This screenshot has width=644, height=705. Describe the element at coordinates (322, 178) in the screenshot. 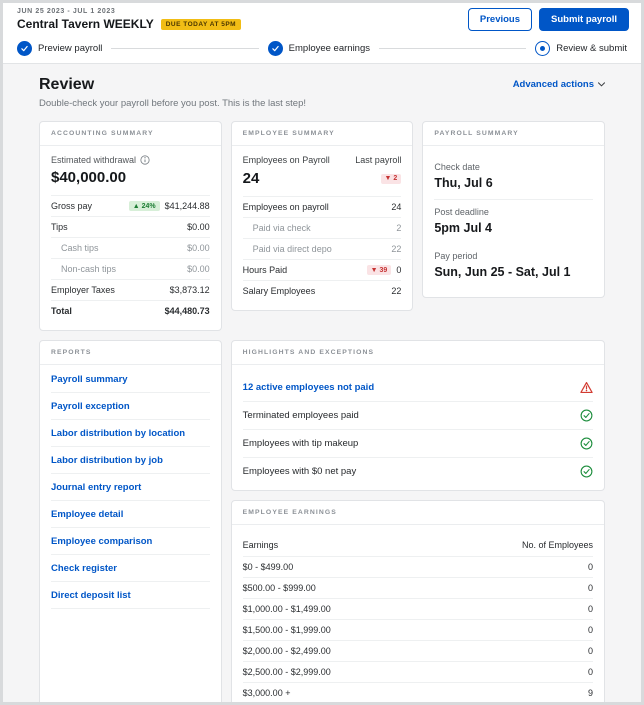

I see `employee-count-row: 24 ▼ 2` at that location.